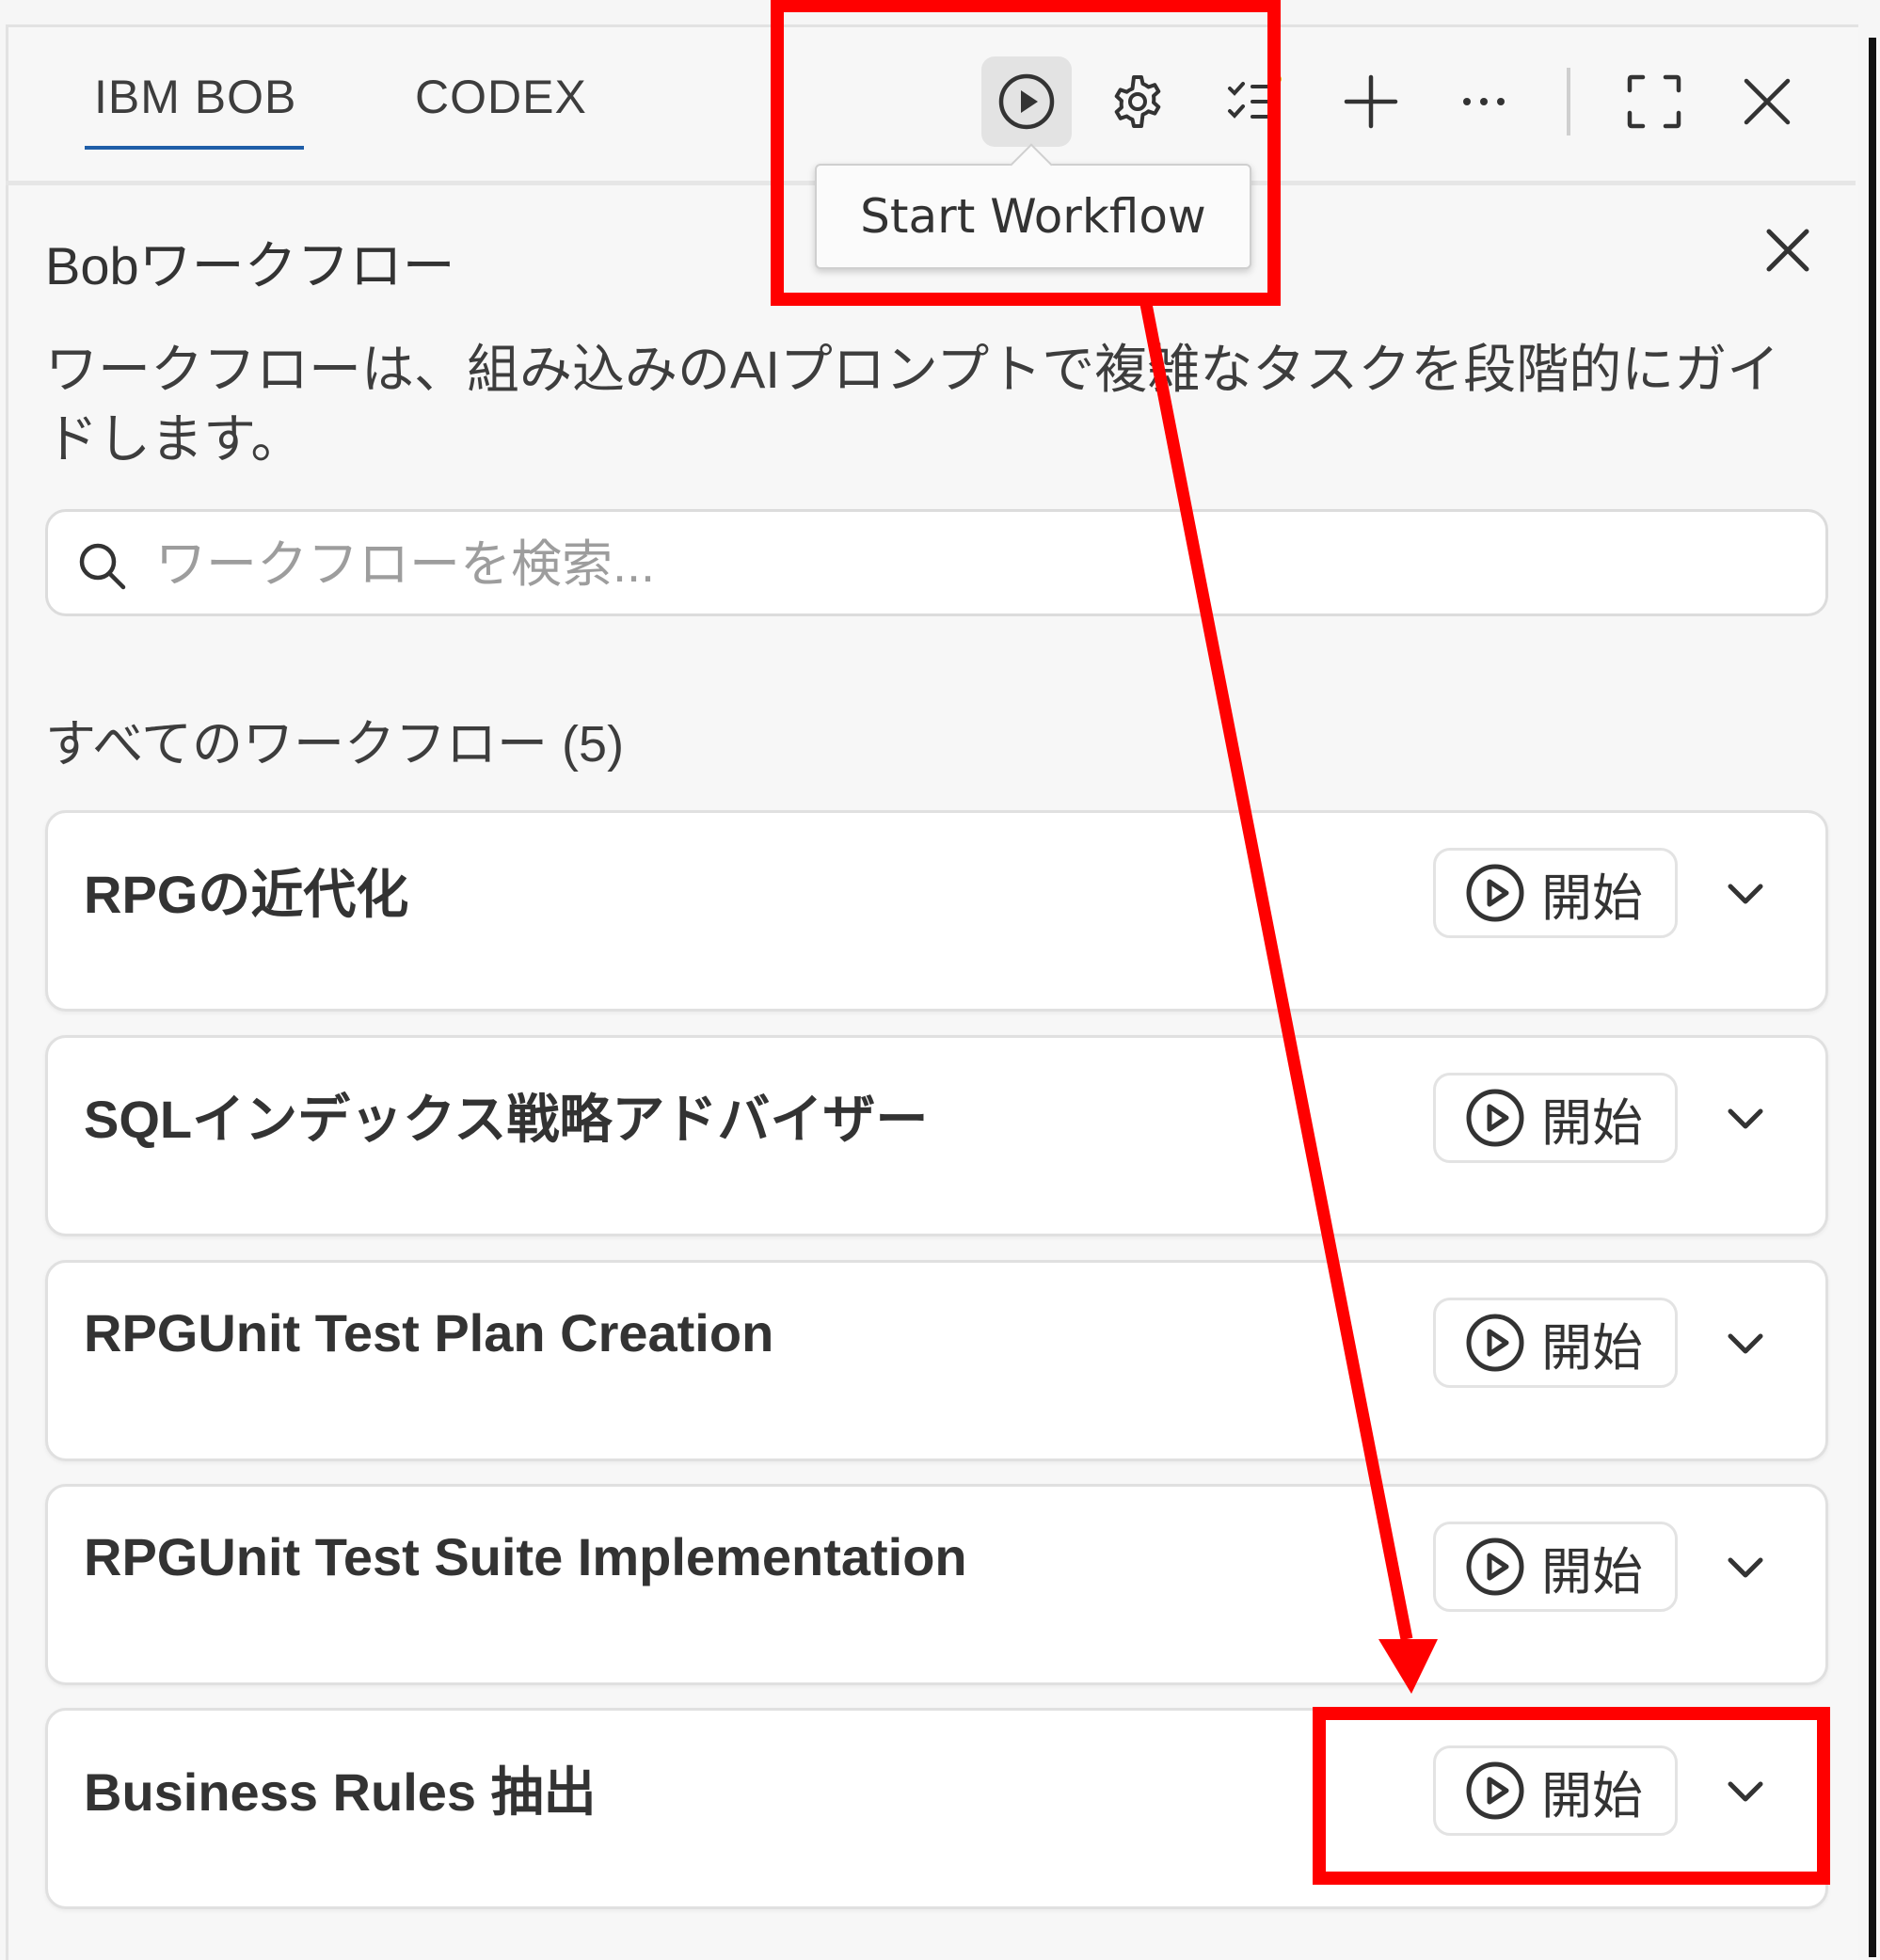 The width and height of the screenshot is (1880, 1960). I want to click on workflow-search-input, so click(973, 564).